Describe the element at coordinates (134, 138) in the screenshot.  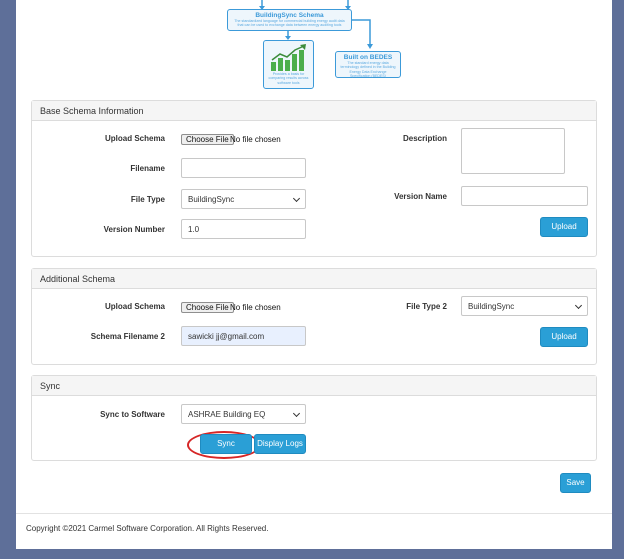
I see `upload-schema-label: Upload Schema` at that location.